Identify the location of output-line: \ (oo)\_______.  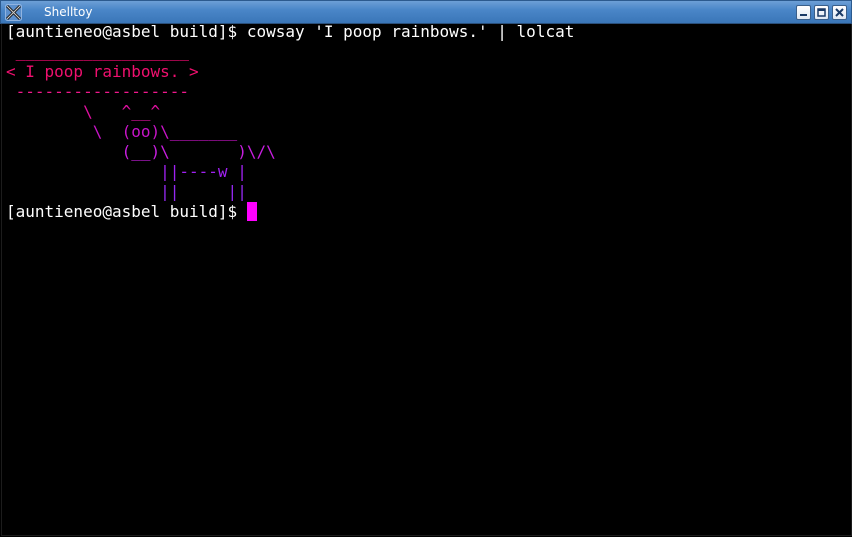
(122, 131).